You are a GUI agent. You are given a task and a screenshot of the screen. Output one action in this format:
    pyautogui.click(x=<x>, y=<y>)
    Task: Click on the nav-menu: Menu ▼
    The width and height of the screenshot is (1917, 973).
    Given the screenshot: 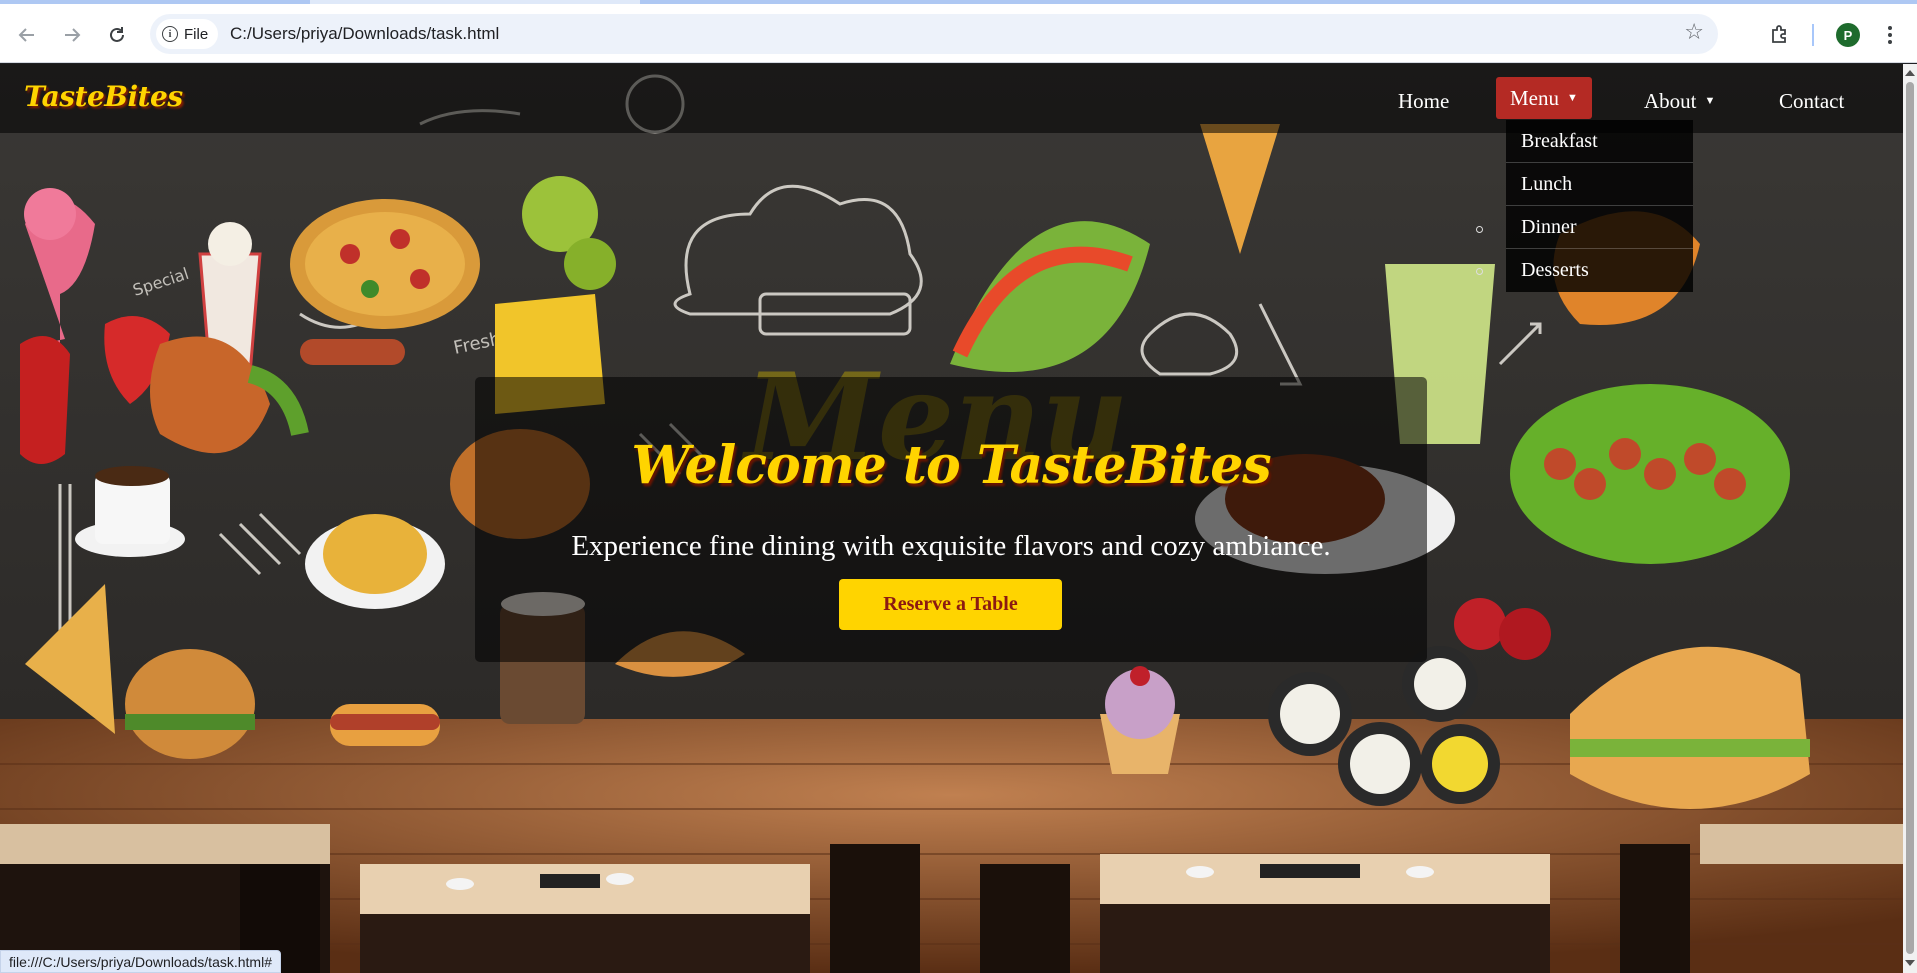 What is the action you would take?
    pyautogui.click(x=1544, y=98)
    